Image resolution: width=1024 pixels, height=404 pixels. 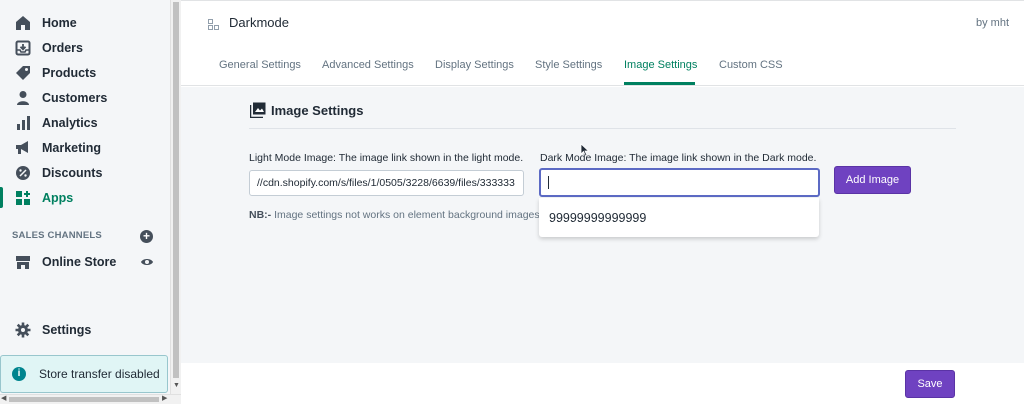 I want to click on tab-style-settings: Style Settings, so click(x=568, y=65).